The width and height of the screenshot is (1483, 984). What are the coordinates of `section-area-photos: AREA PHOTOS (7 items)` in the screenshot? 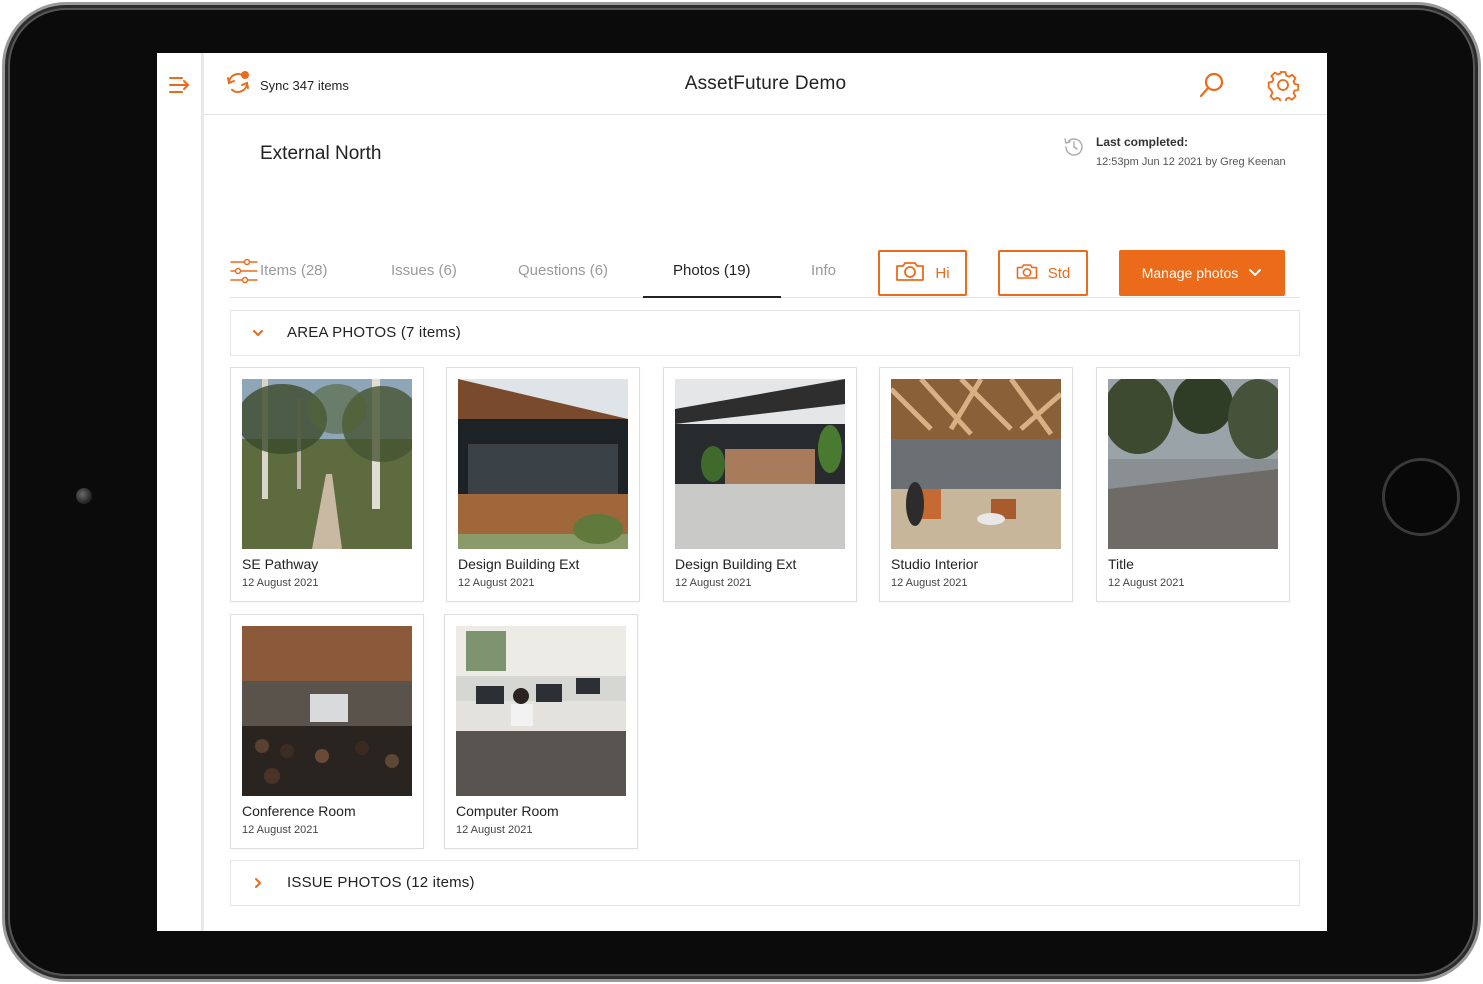 It's located at (765, 333).